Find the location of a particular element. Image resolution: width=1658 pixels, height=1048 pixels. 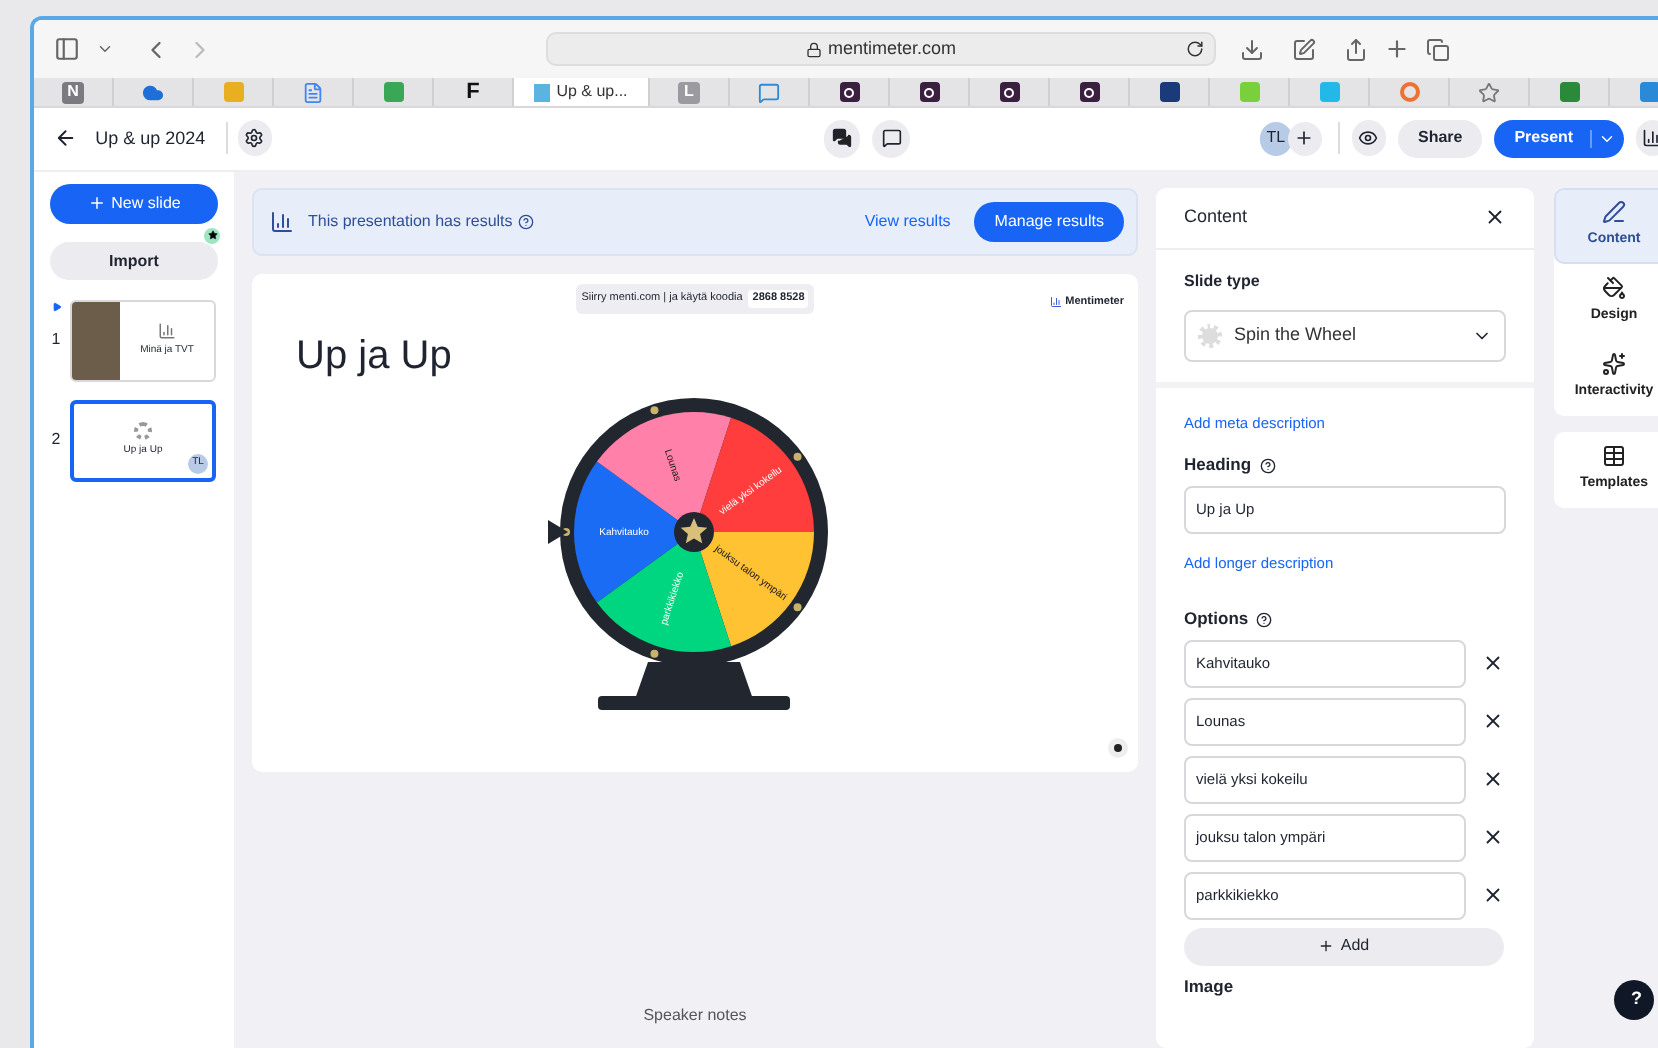

chat-button is located at coordinates (891, 138).